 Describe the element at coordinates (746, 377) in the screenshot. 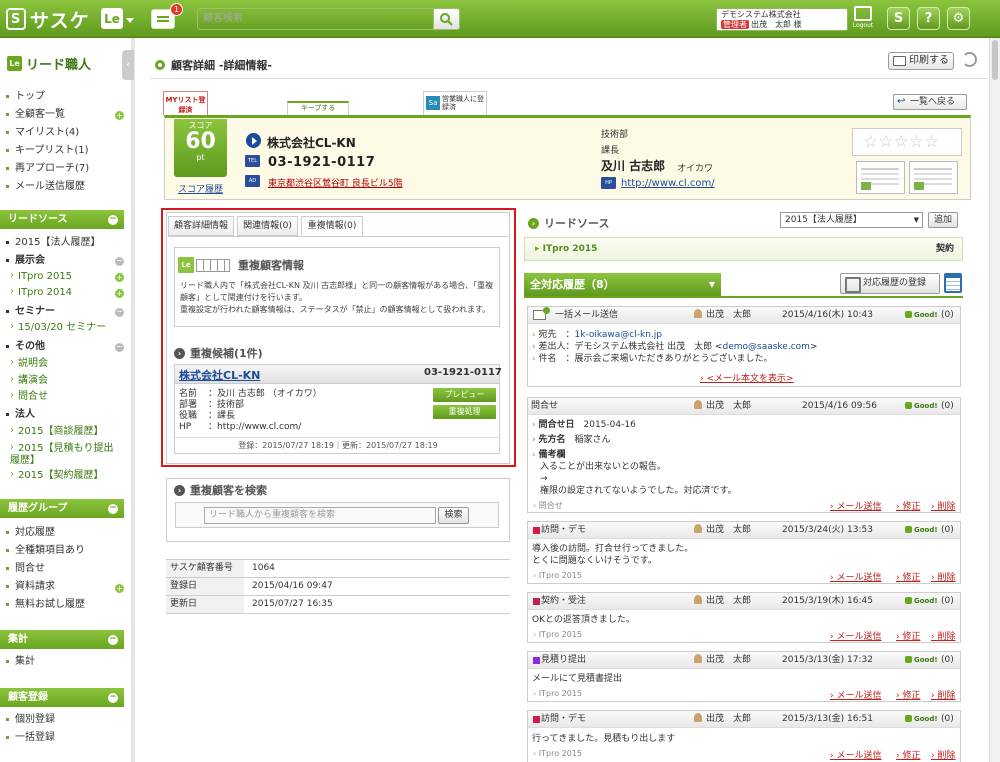

I see `show-mail-body-link: <メール本文を表示>` at that location.